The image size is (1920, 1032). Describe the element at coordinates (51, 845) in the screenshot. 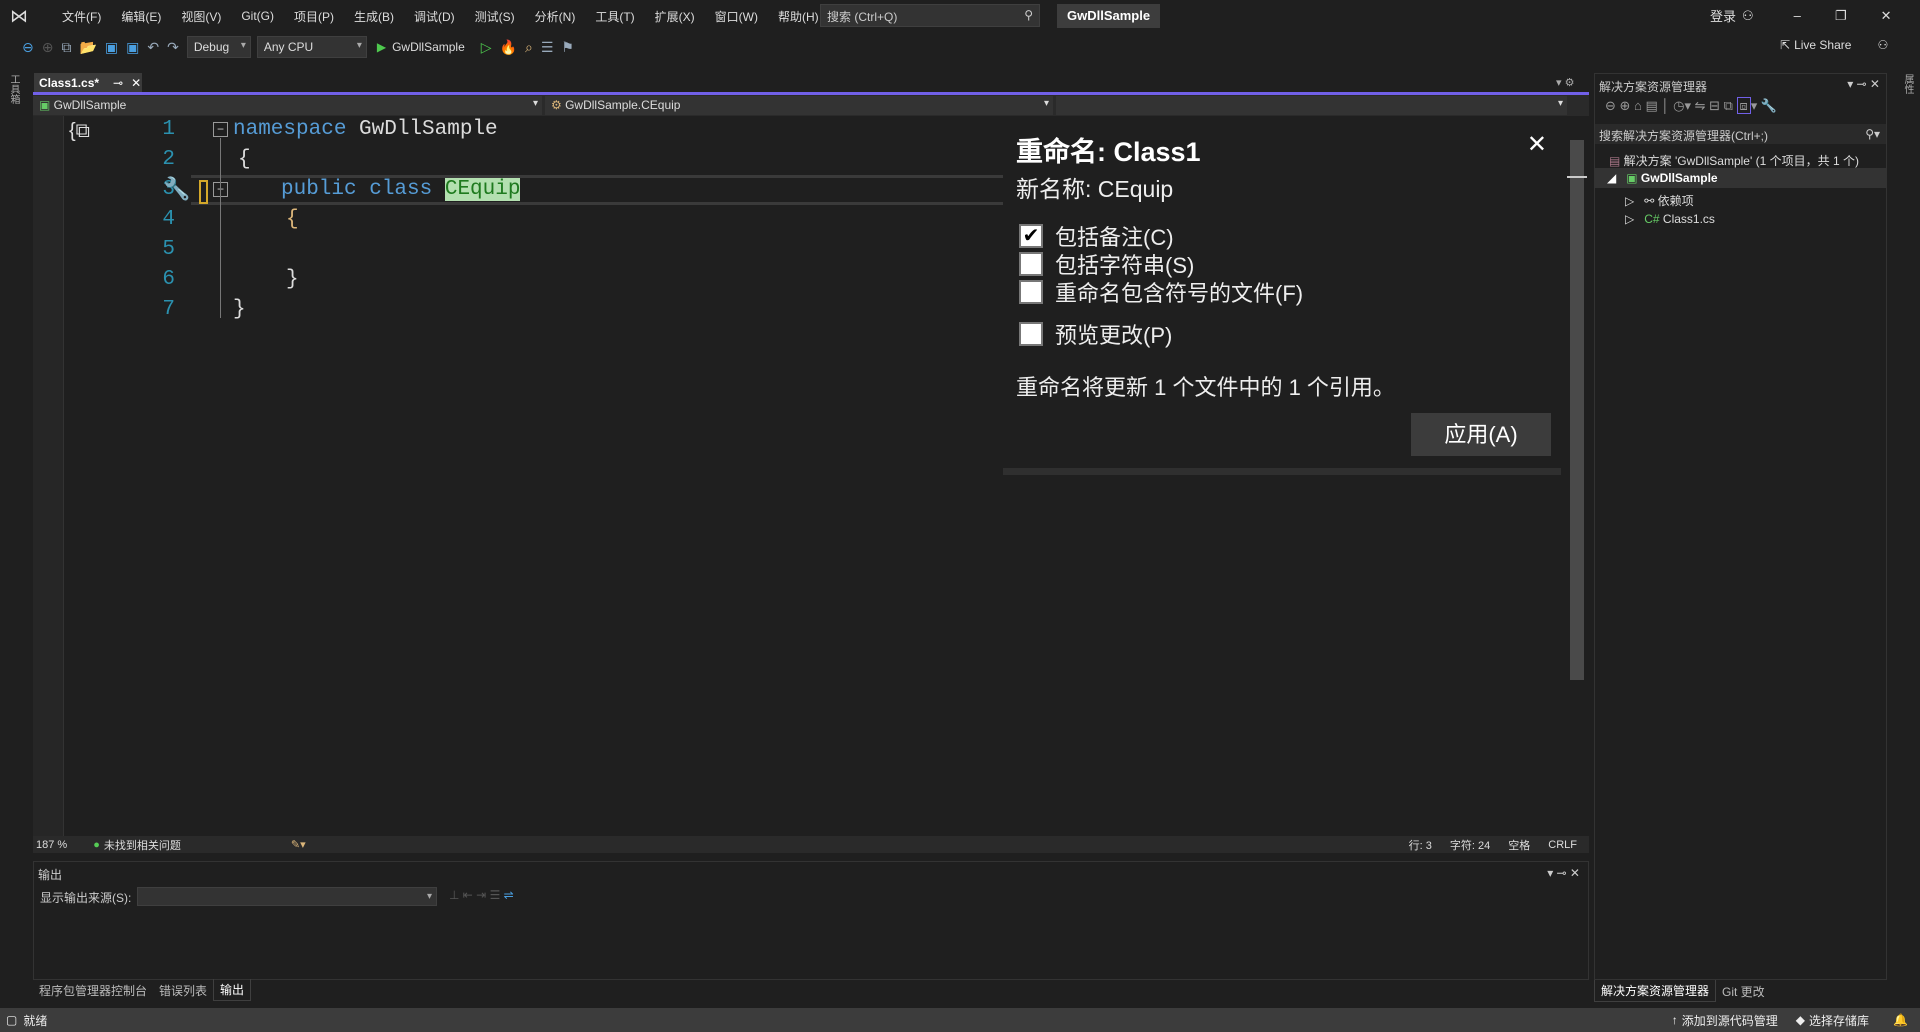

I see `zoom-level: 187 %` at that location.